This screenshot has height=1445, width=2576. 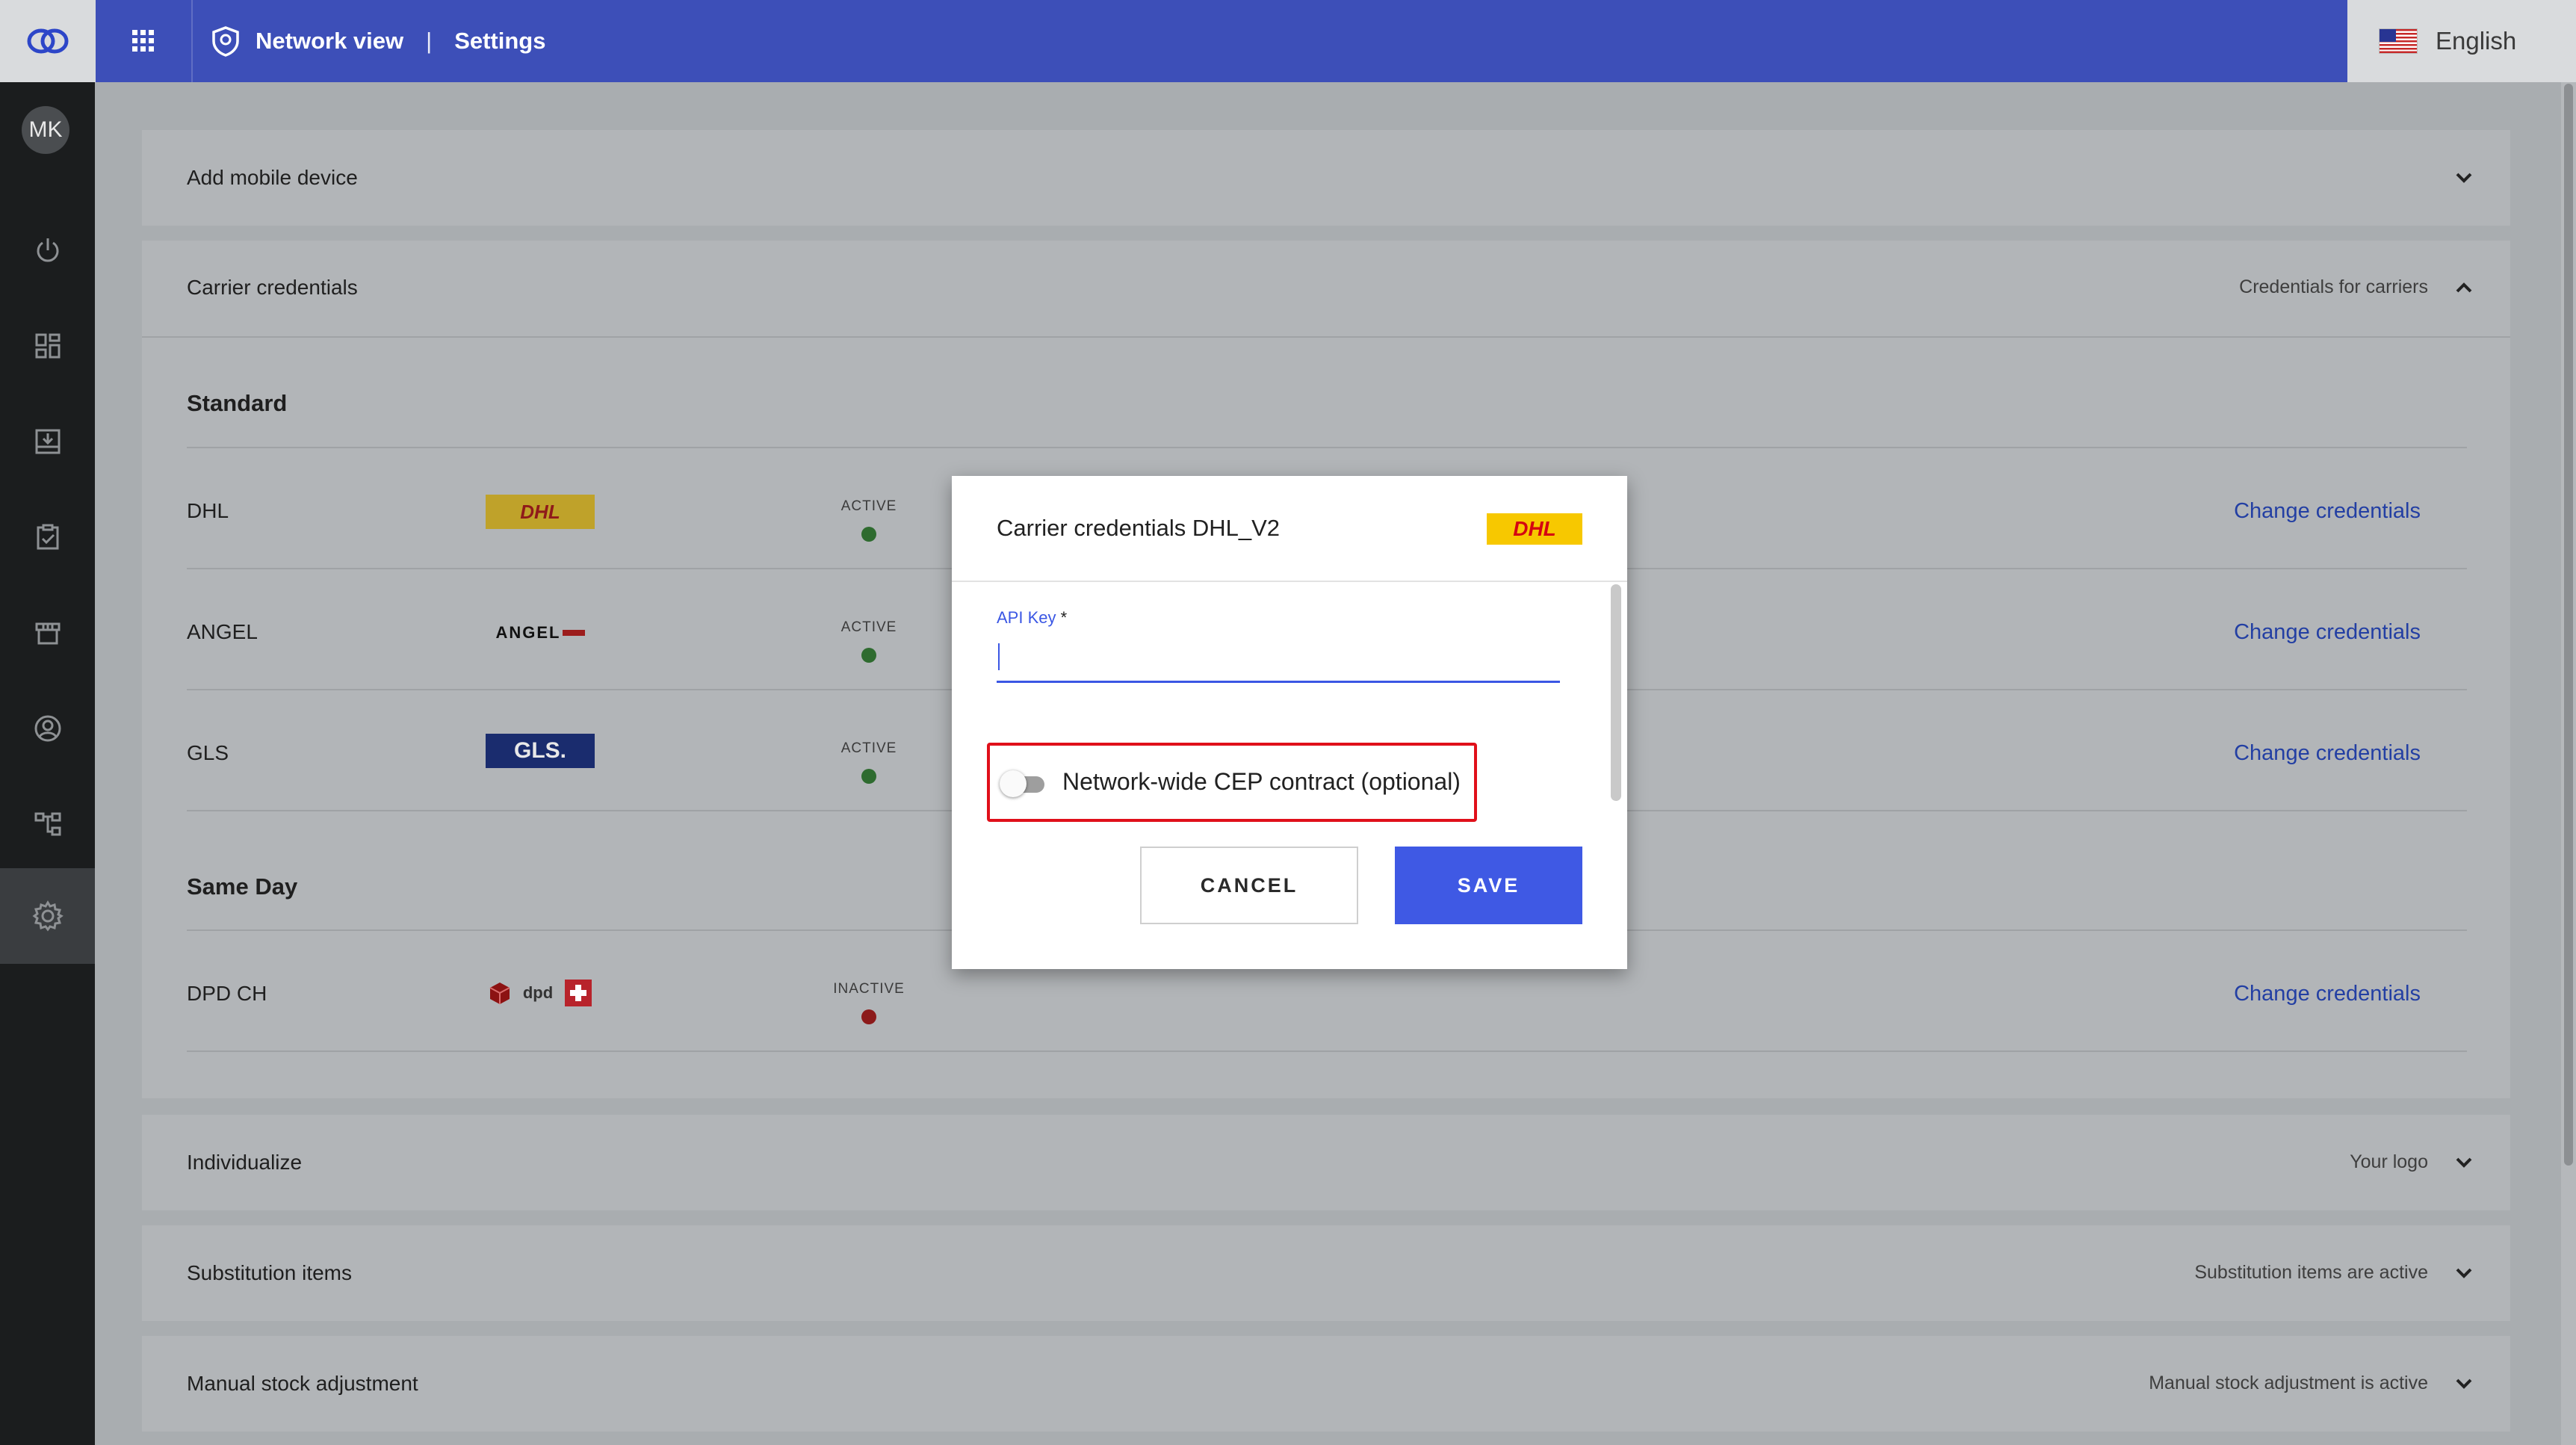 What do you see at coordinates (272, 288) in the screenshot?
I see `panel-title: Carrier credentials` at bounding box center [272, 288].